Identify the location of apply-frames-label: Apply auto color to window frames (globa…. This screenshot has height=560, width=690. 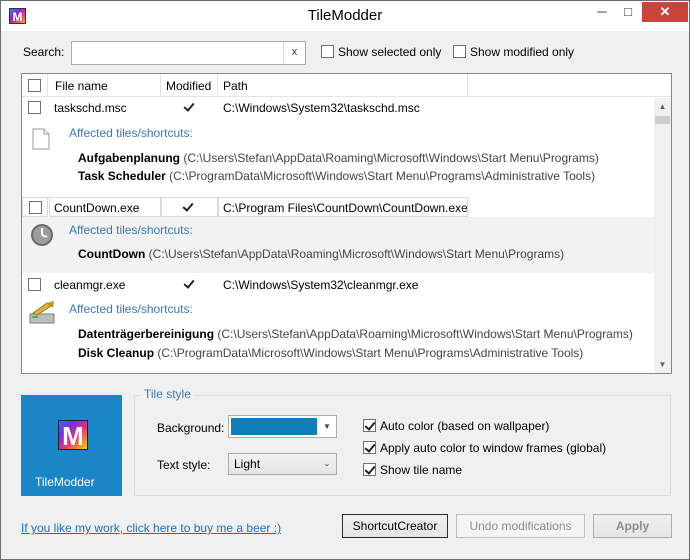
(493, 448).